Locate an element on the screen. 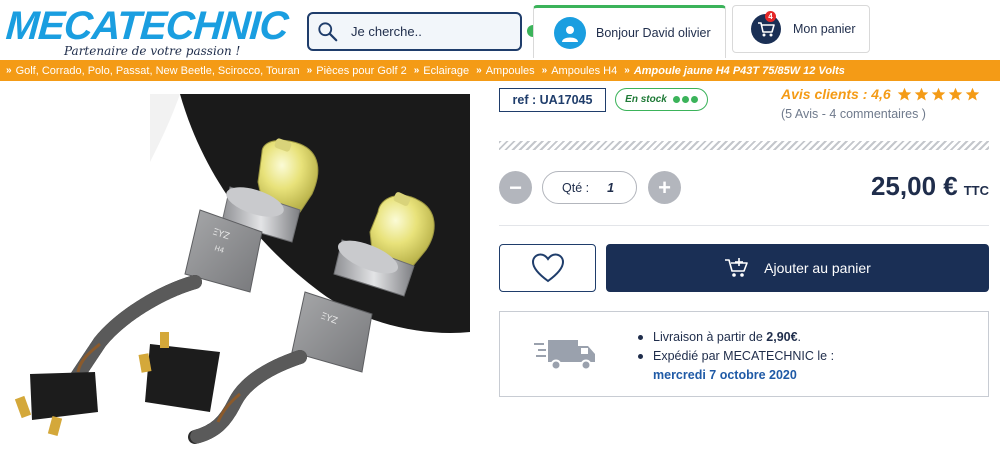 This screenshot has width=1000, height=466. search-icon is located at coordinates (328, 31).